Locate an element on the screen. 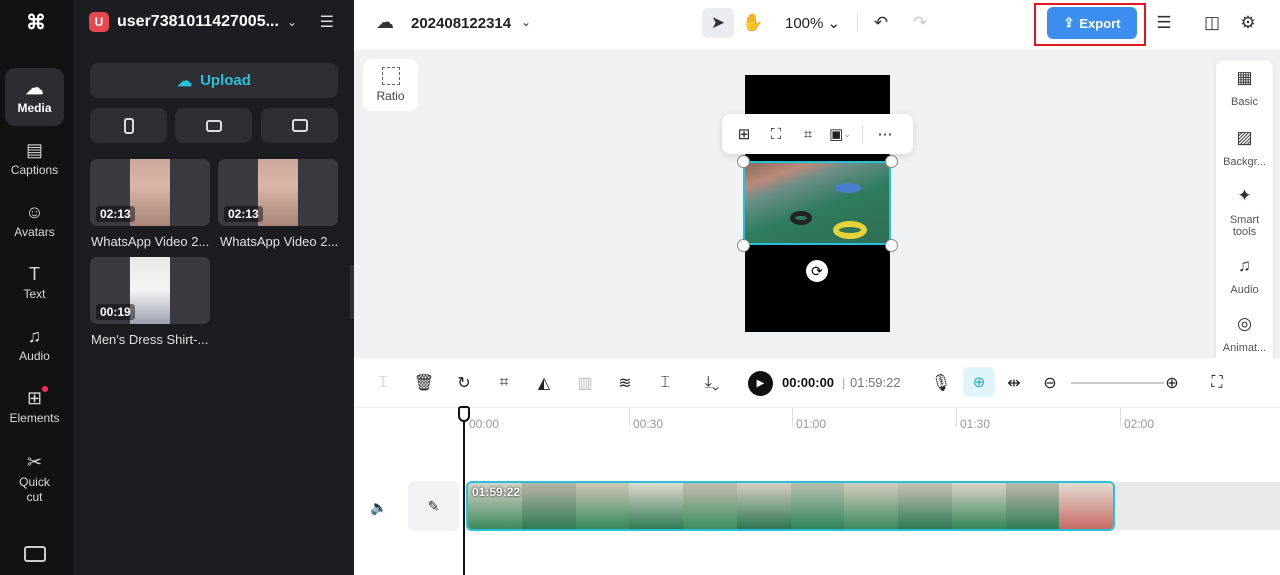 This screenshot has height=575, width=1280. undo-button: ↶ is located at coordinates (881, 23).